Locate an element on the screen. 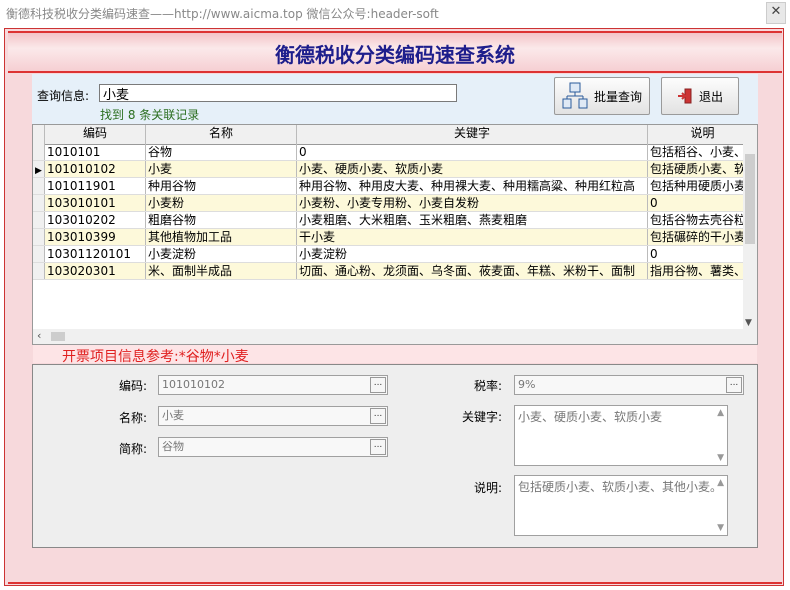 Image resolution: width=790 pixels, height=590 pixels. table-row: 1010101 谷物 0 包括稻谷、小麦、玉 is located at coordinates (395, 152).